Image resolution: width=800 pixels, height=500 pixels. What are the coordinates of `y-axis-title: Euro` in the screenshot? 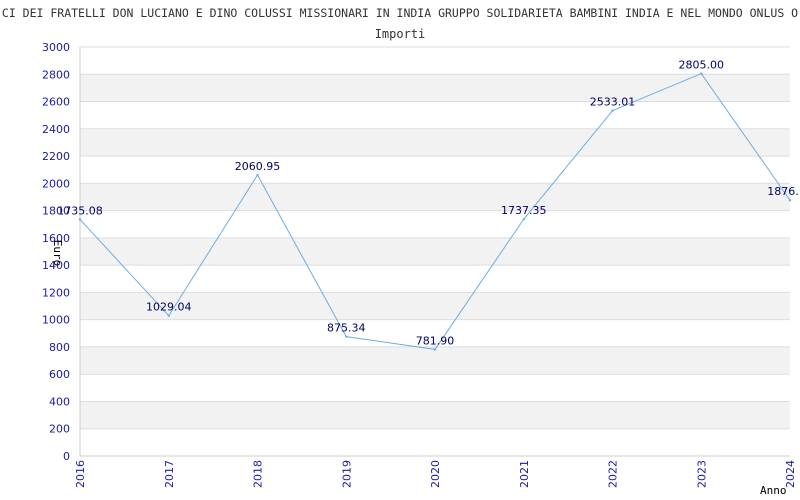 It's located at (57, 253).